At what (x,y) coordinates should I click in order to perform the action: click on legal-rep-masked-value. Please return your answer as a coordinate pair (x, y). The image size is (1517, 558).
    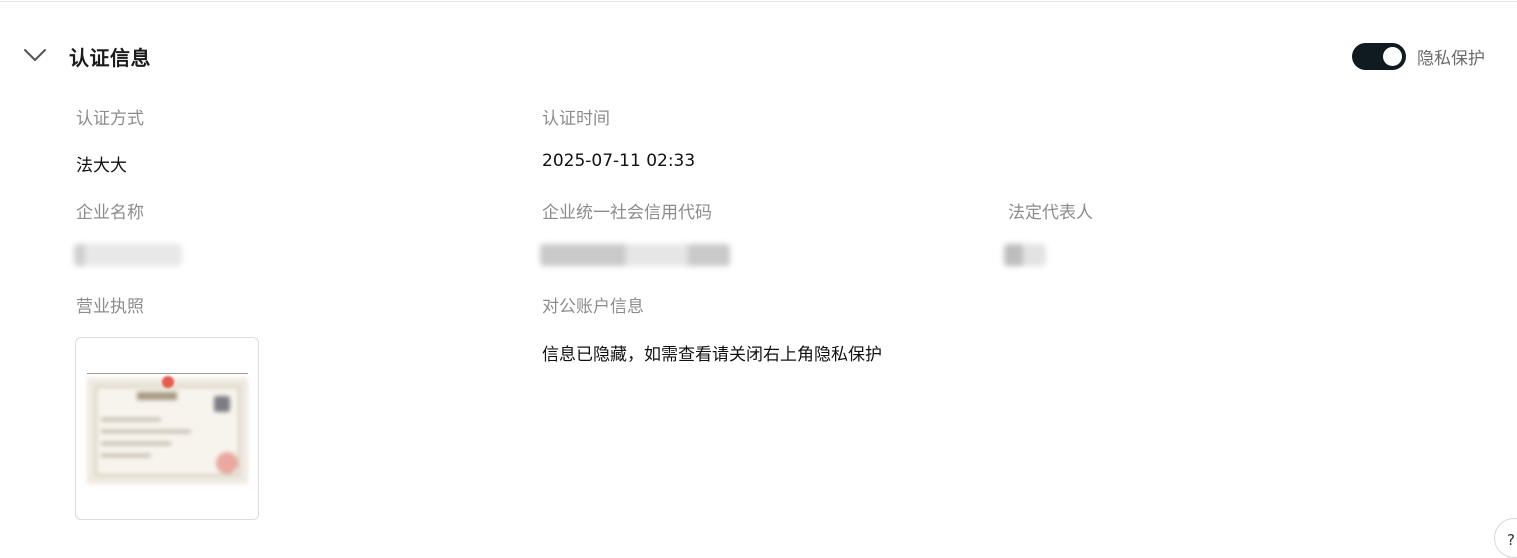
    Looking at the image, I should click on (1025, 255).